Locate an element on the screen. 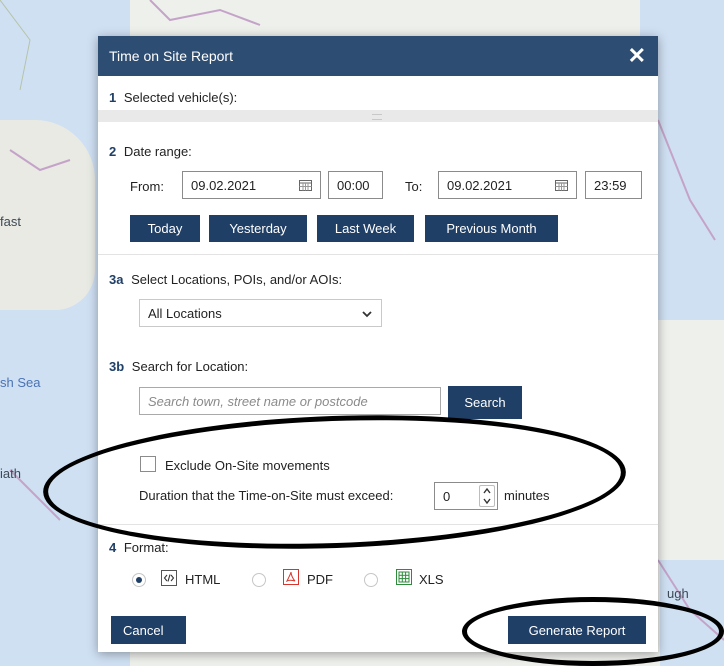  section-1-heading: 1 Selected vehicle(s): is located at coordinates (173, 97).